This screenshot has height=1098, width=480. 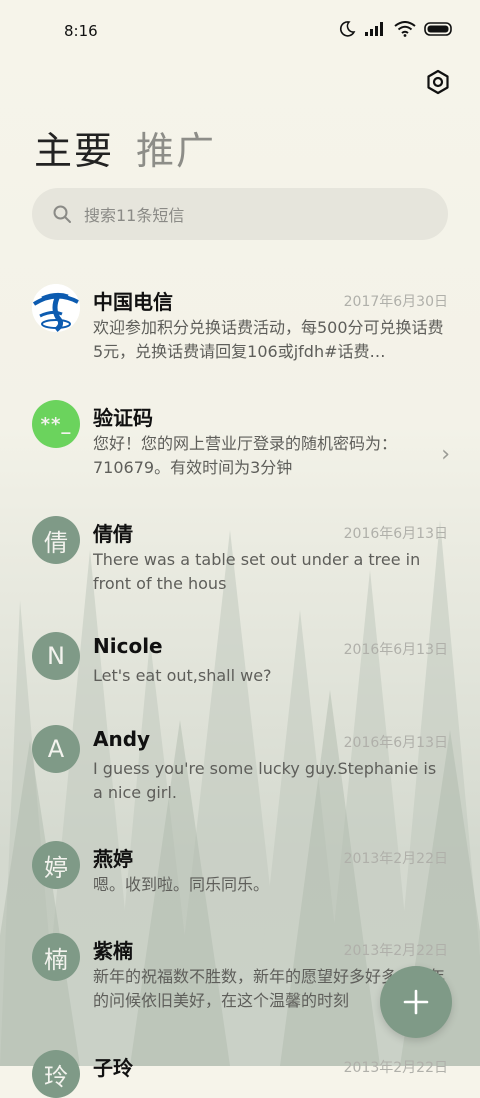 I want to click on tab-primary: 主要, so click(x=74, y=147).